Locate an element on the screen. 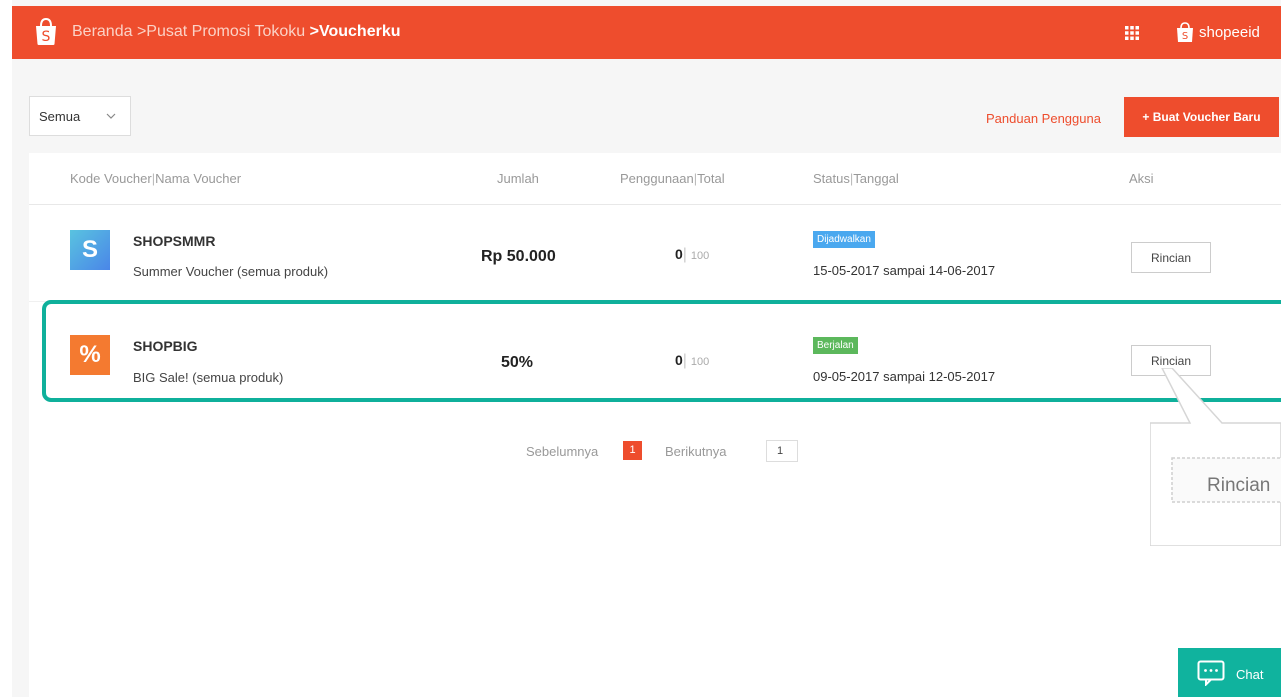 The height and width of the screenshot is (697, 1281). breadcrumb-home: Beranda is located at coordinates (102, 31).